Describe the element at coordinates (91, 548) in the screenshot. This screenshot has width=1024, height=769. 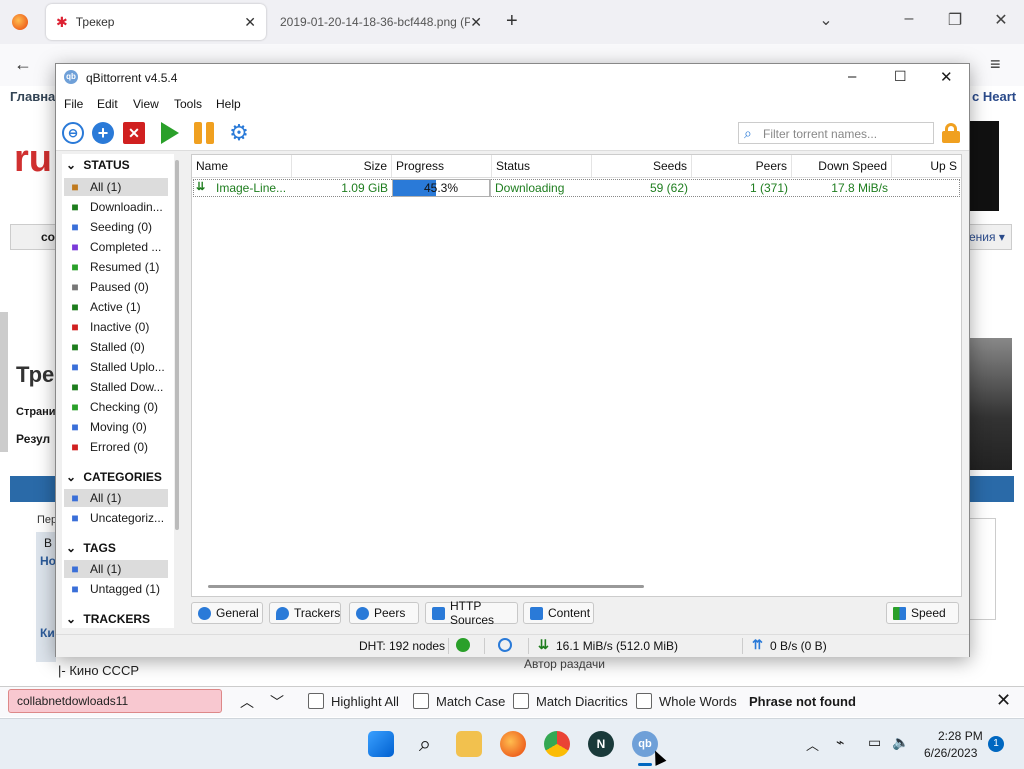
I see `tags-header: ⌄ TAGS` at that location.